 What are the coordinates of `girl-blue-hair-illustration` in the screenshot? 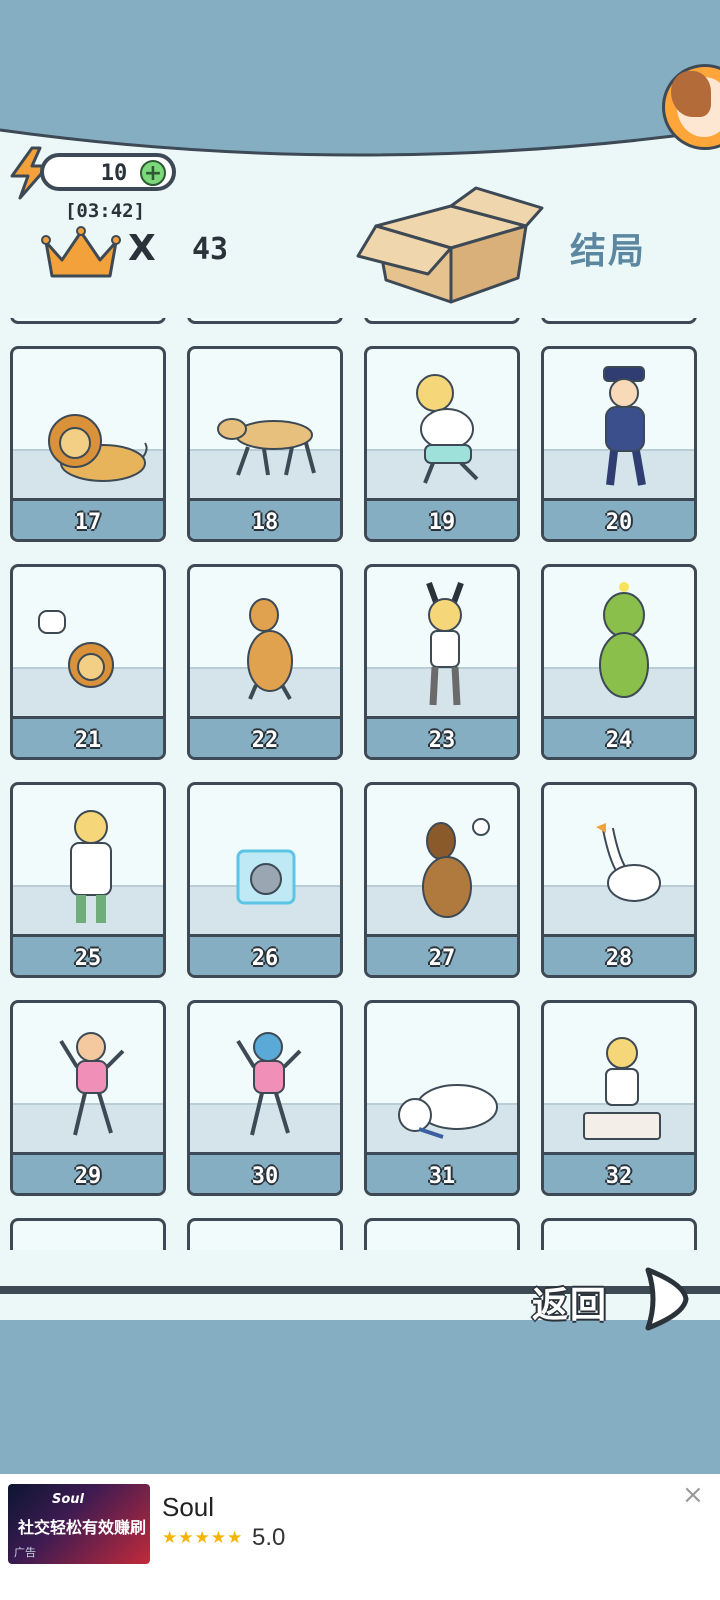 It's located at (269, 1084).